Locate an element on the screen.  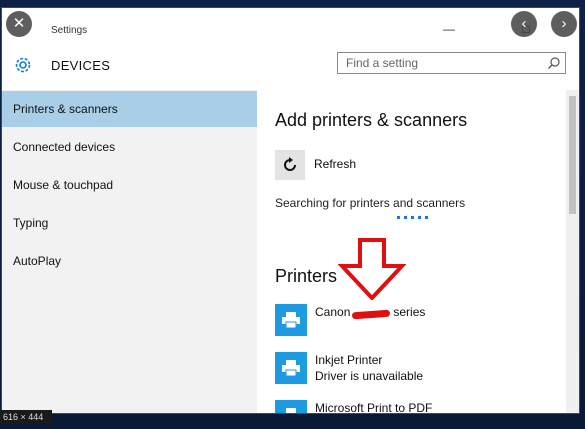
sidebar-item-label: AutoPlay is located at coordinates (37, 261).